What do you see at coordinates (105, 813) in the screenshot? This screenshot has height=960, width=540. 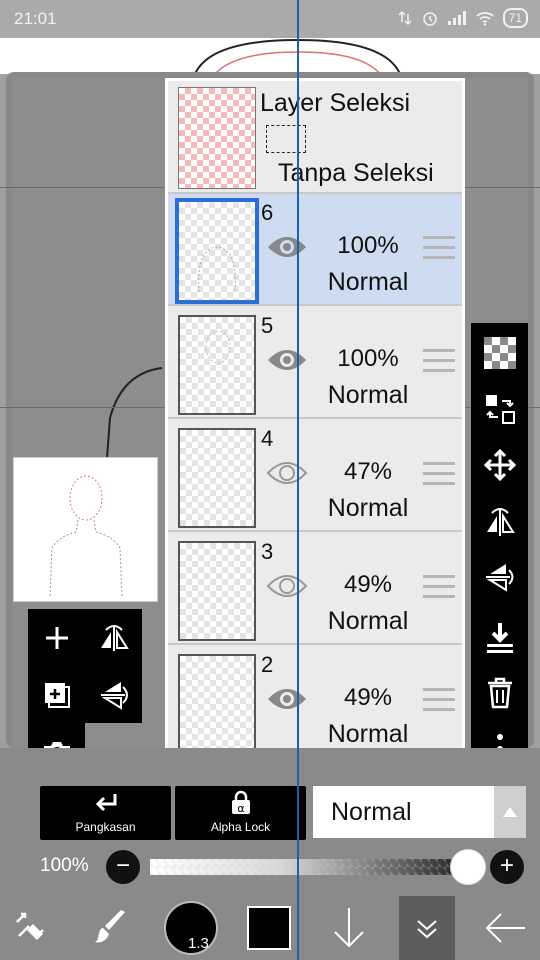 I see `clipping-button: Pangkasan` at bounding box center [105, 813].